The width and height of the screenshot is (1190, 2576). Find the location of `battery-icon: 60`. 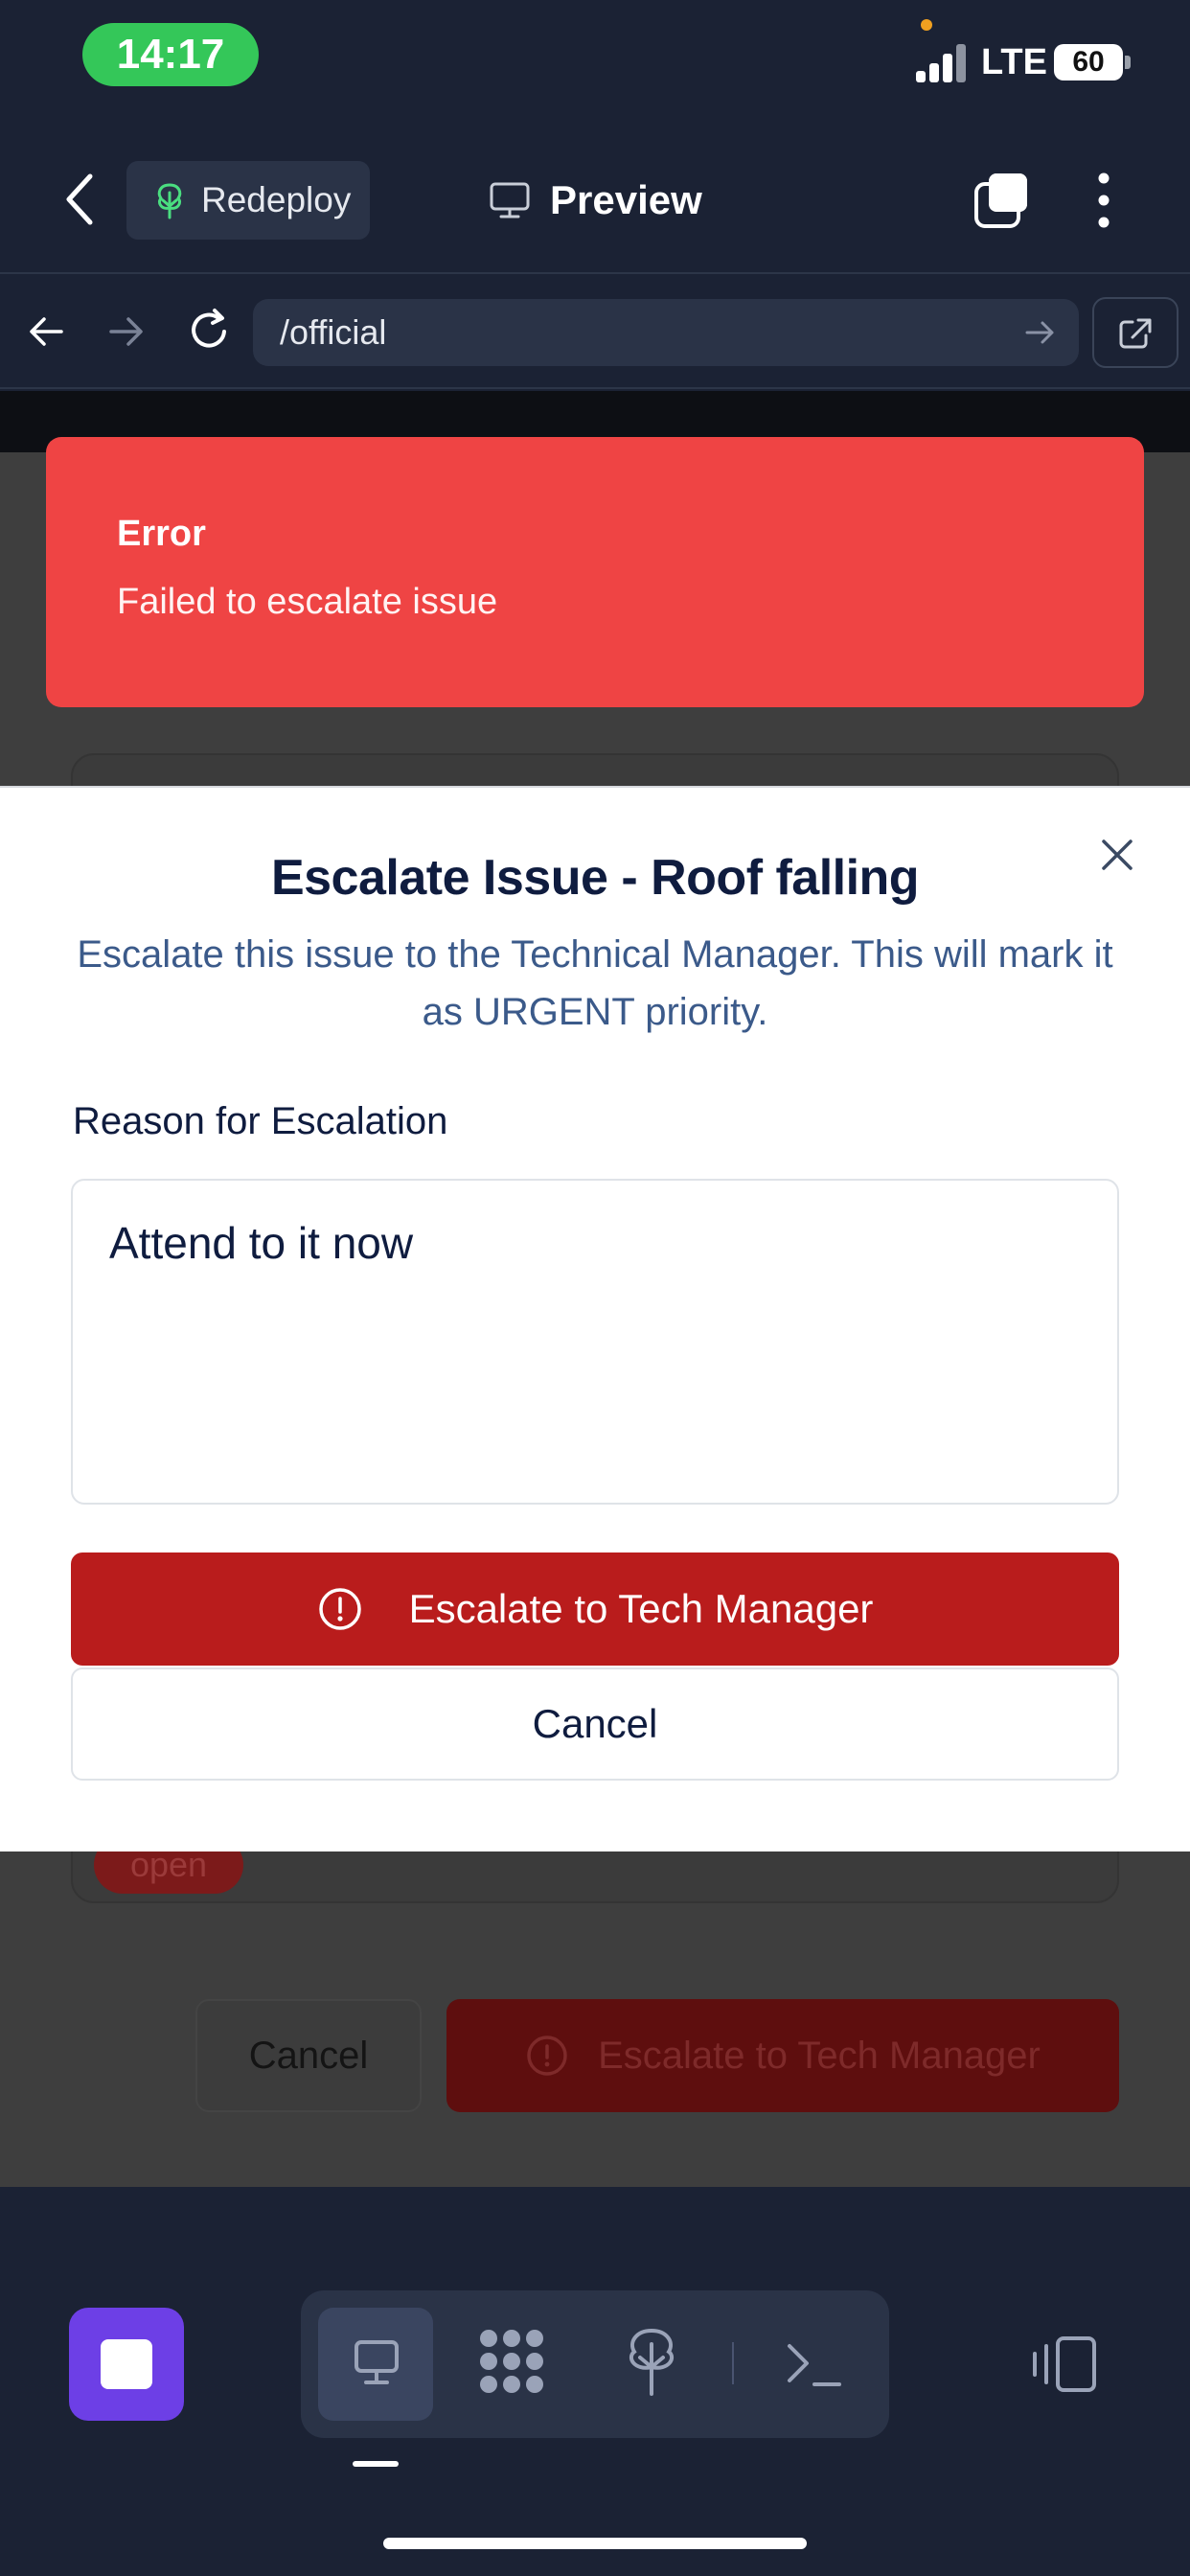

battery-icon: 60 is located at coordinates (1089, 62).